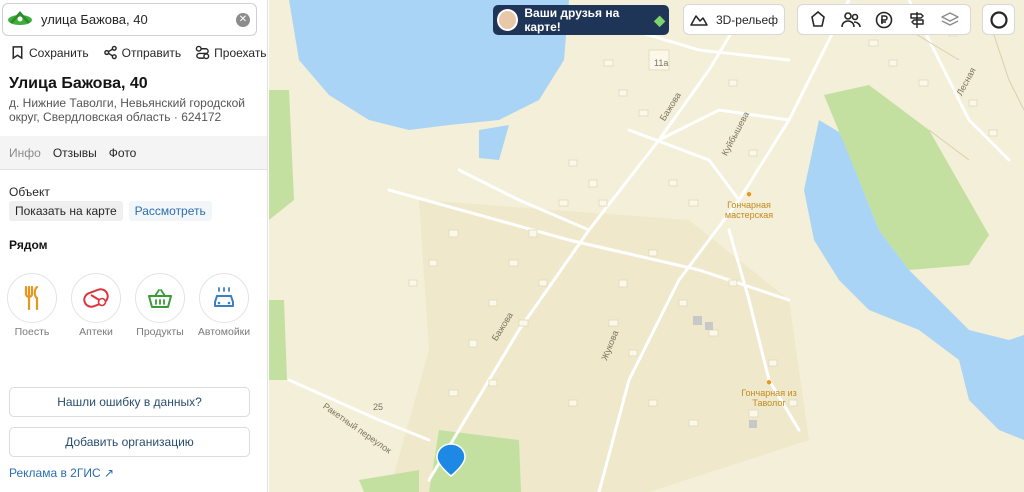 This screenshot has height=492, width=1024. What do you see at coordinates (32, 332) in the screenshot?
I see `nearby-food-label: Поесть` at bounding box center [32, 332].